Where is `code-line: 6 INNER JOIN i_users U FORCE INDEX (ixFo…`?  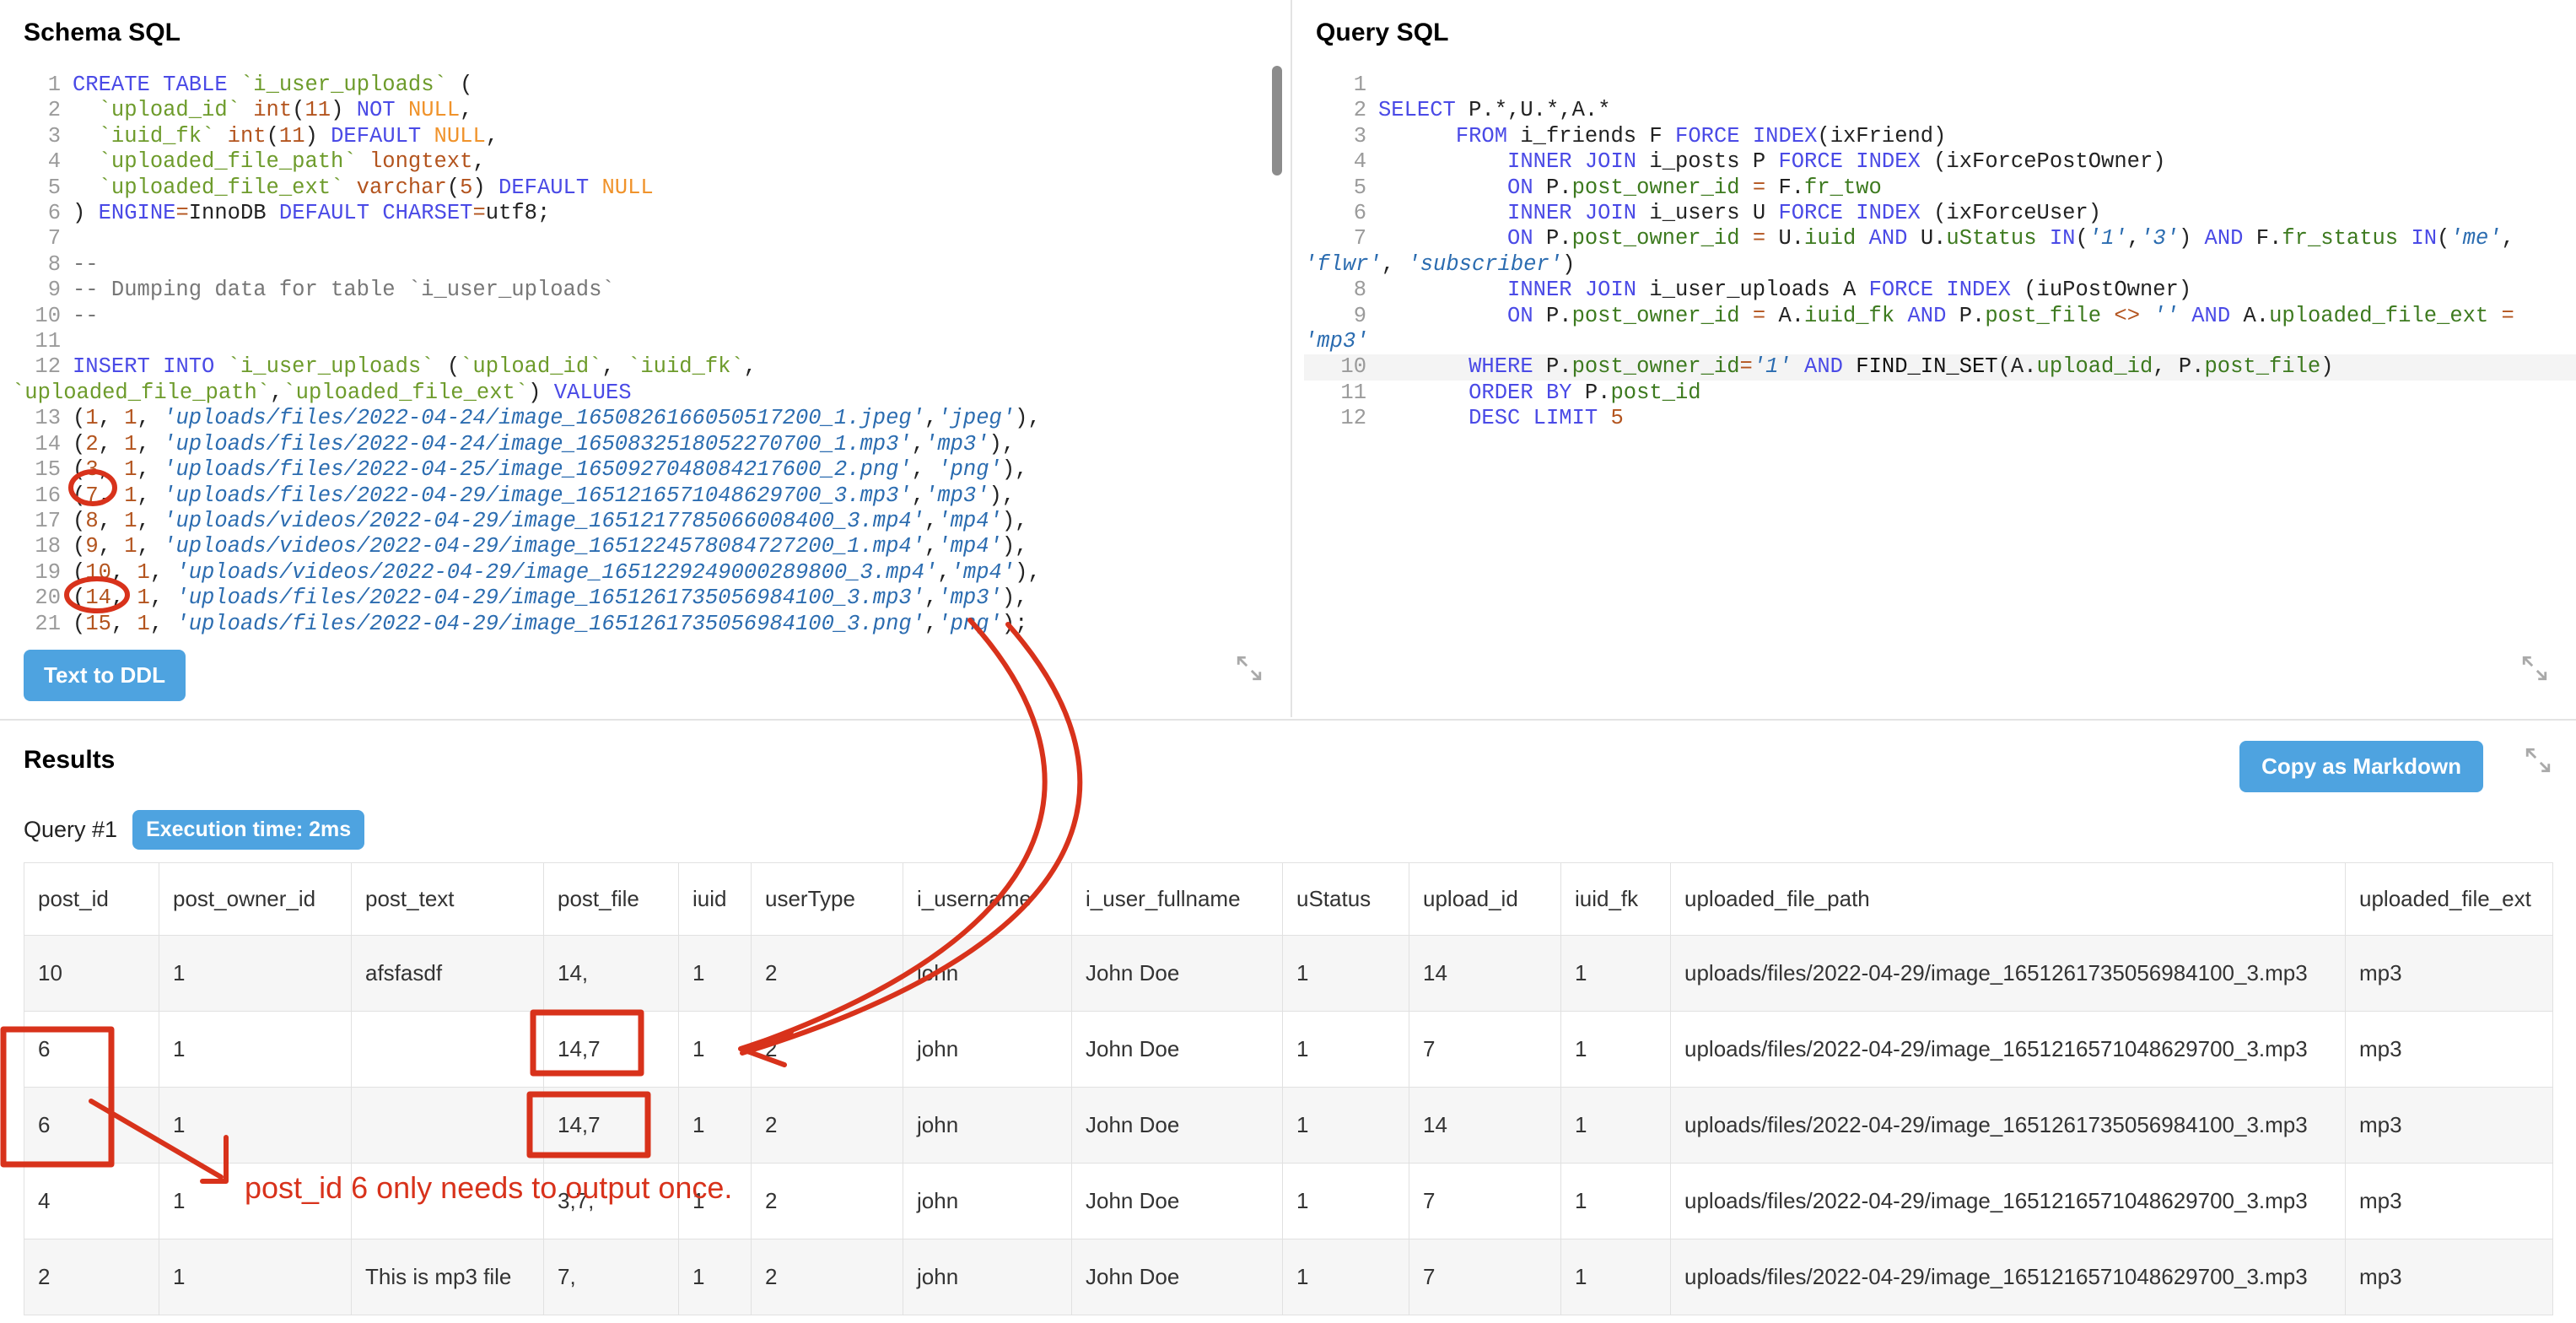 code-line: 6 INNER JOIN i_users U FORCE INDEX (ixFo… is located at coordinates (1940, 213).